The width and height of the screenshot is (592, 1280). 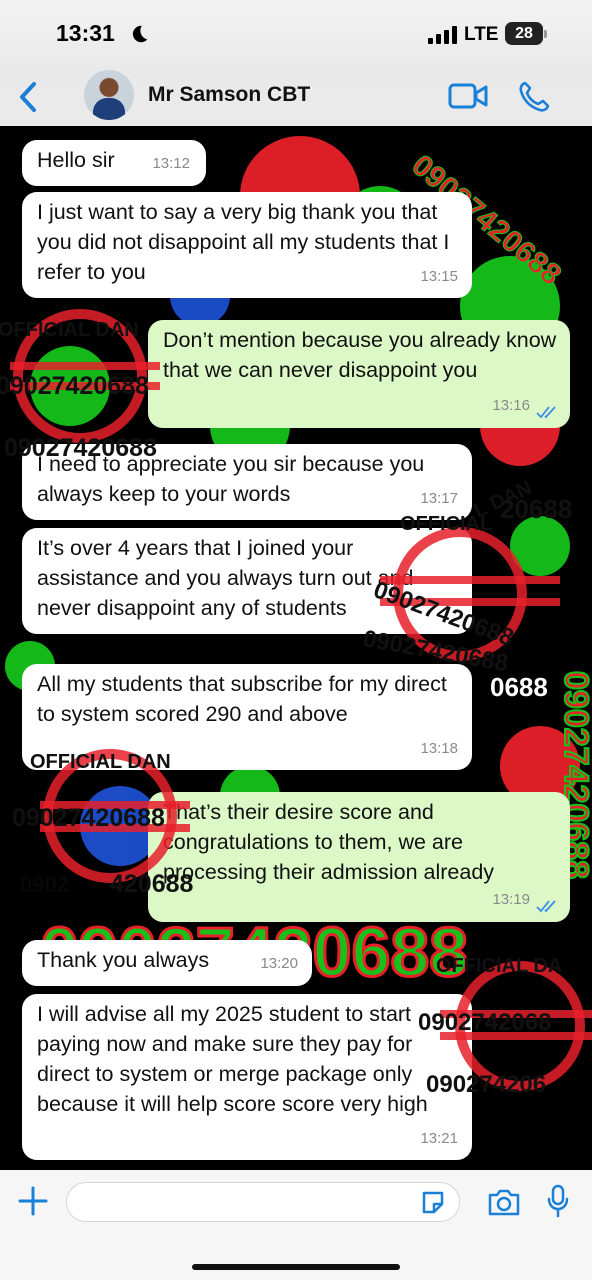 I want to click on watermark-stamp-3: OFFICIAL DAN 09027420688 420688 0902, so click(x=103, y=823).